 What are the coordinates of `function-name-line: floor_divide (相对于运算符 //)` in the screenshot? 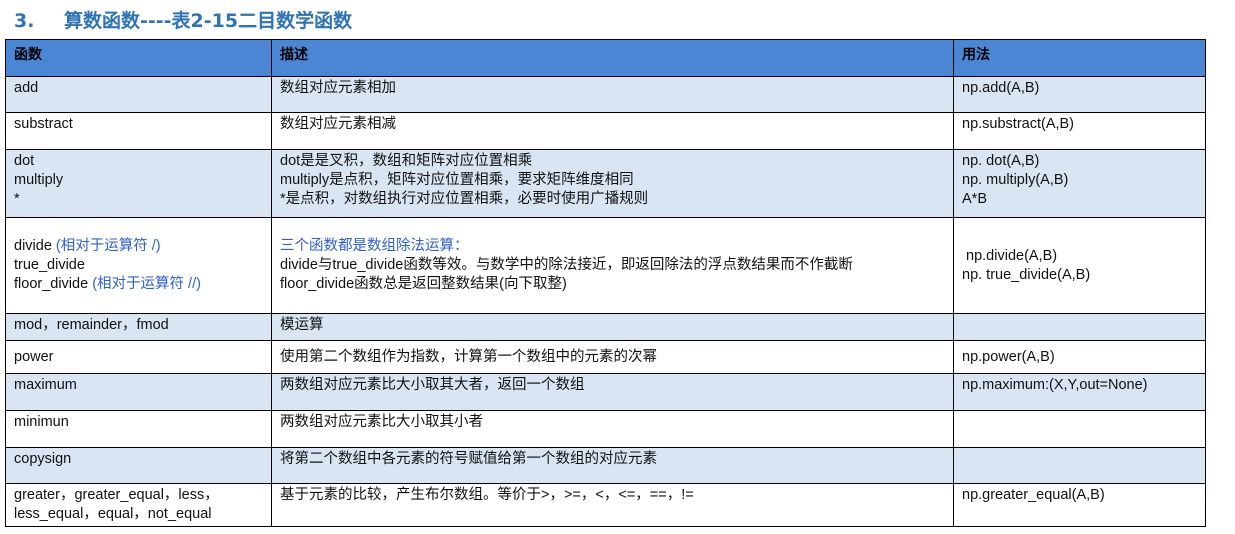 It's located at (138, 284).